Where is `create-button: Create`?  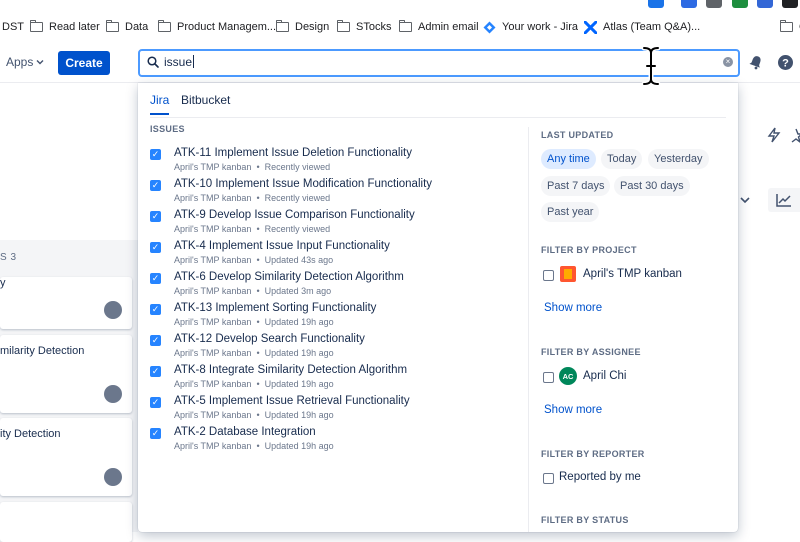
create-button: Create is located at coordinates (84, 63).